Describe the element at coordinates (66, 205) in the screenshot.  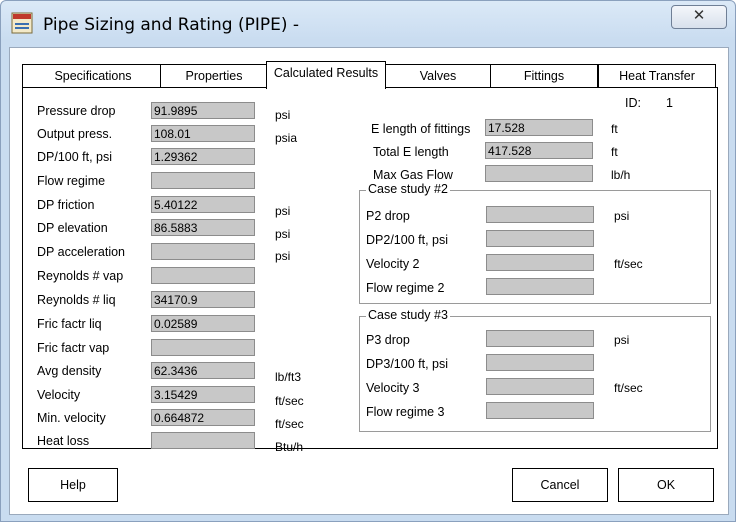
I see `dp-friction-label: DP friction` at that location.